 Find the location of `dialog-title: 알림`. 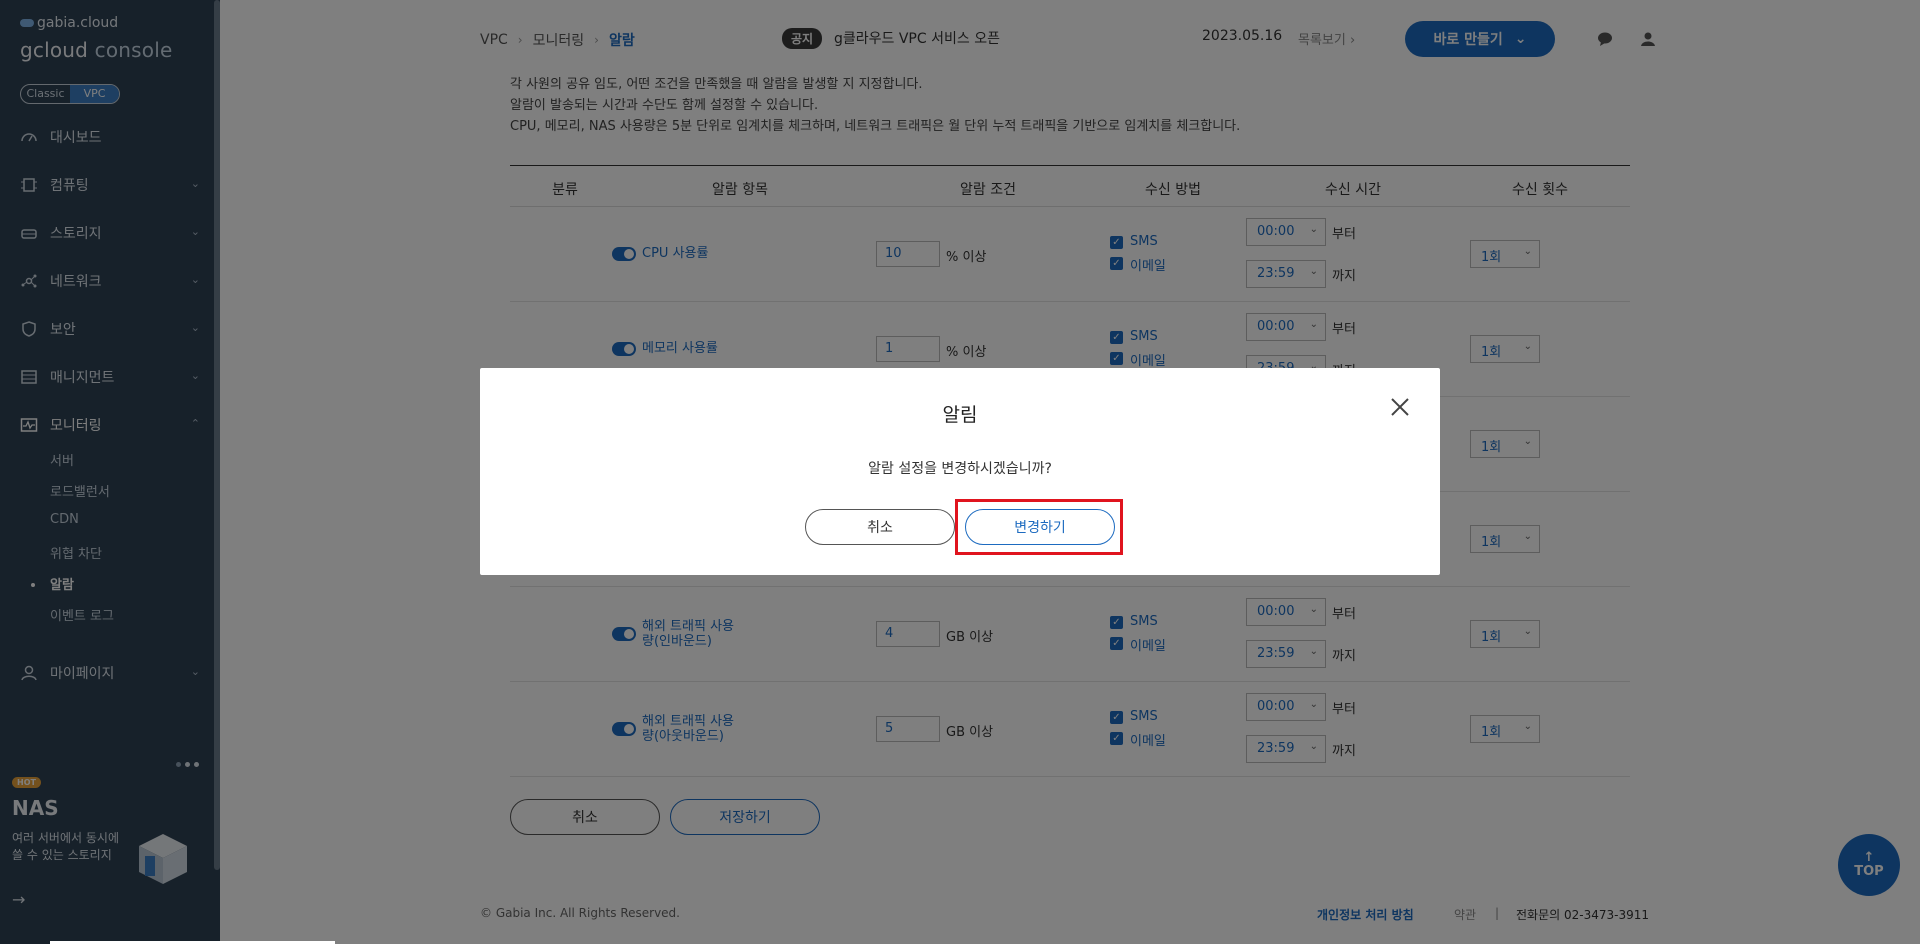

dialog-title: 알림 is located at coordinates (960, 415).